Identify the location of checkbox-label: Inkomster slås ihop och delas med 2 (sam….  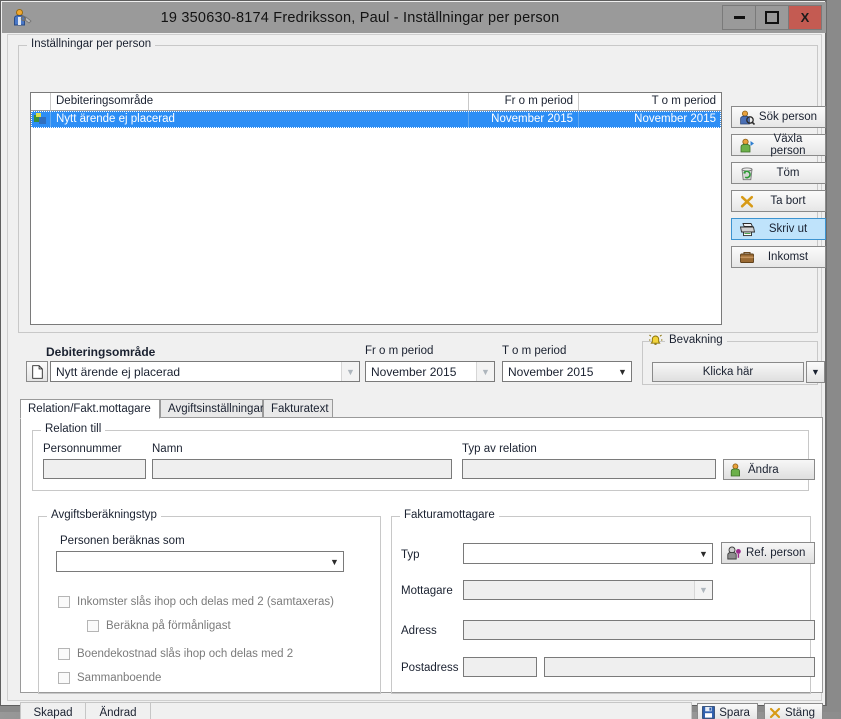
(205, 602).